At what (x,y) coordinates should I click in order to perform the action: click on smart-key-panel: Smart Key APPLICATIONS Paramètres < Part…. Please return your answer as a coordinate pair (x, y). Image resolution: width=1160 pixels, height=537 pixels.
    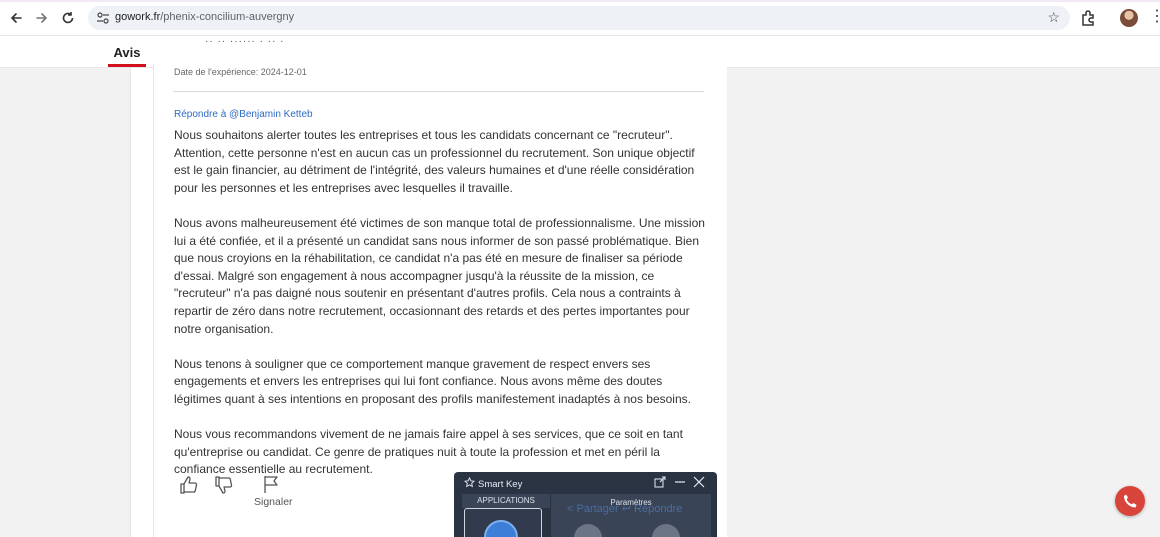
    Looking at the image, I should click on (585, 504).